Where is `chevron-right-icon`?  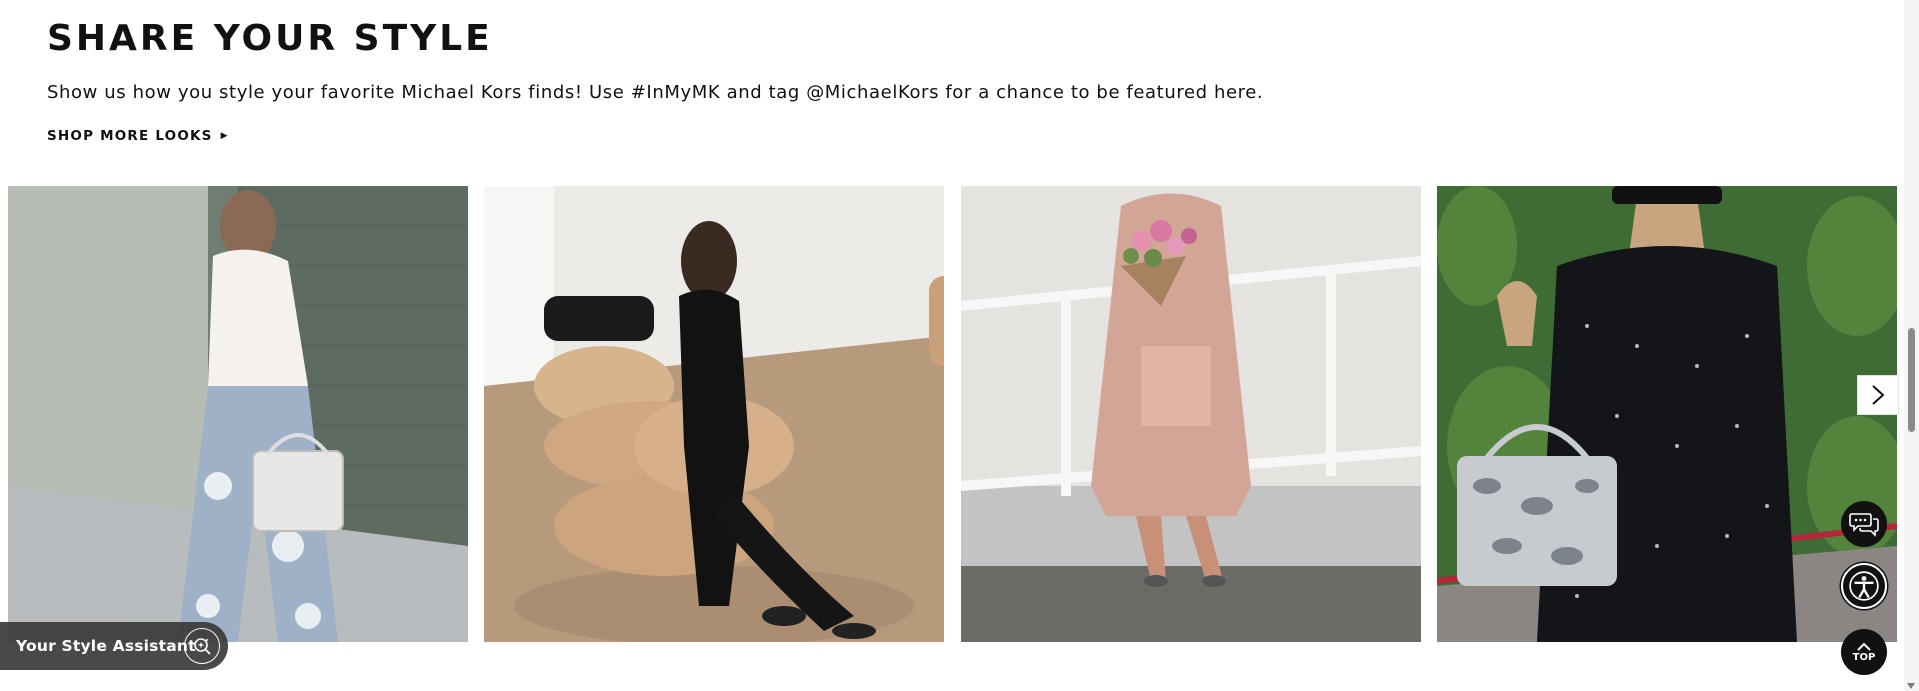 chevron-right-icon is located at coordinates (1878, 395).